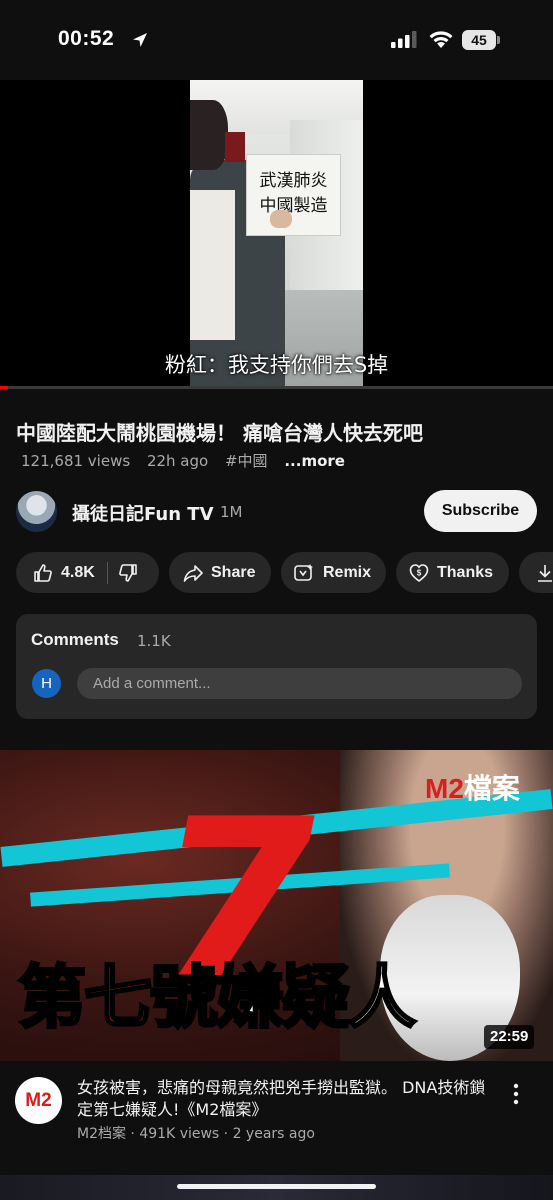 This screenshot has height=1200, width=553. What do you see at coordinates (154, 641) in the screenshot?
I see `comments-count: 1.1K` at bounding box center [154, 641].